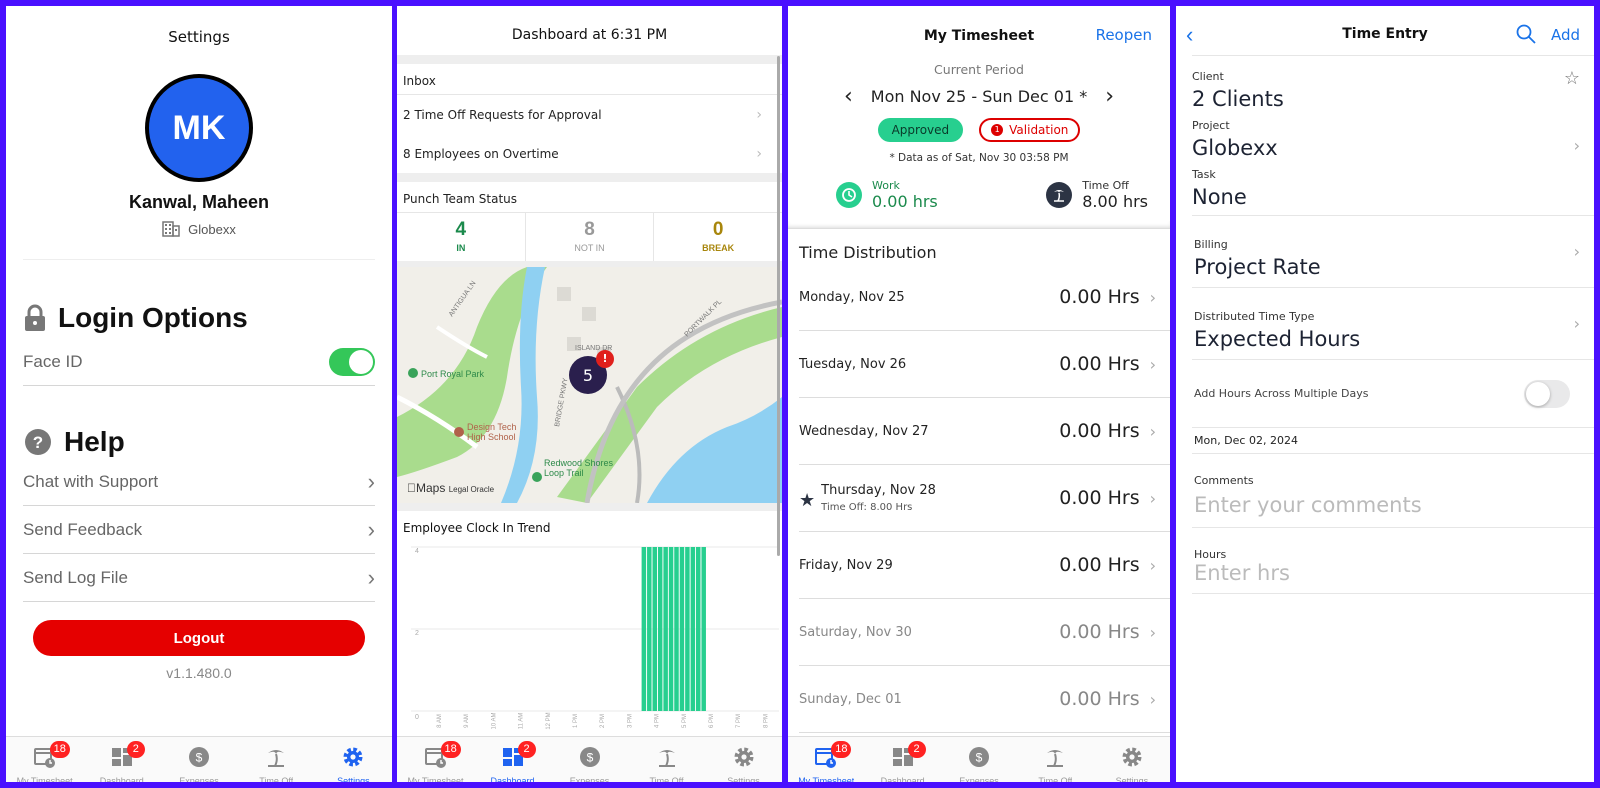 Image resolution: width=1600 pixels, height=788 pixels. What do you see at coordinates (807, 500) in the screenshot?
I see `holiday-star-icon: ★` at bounding box center [807, 500].